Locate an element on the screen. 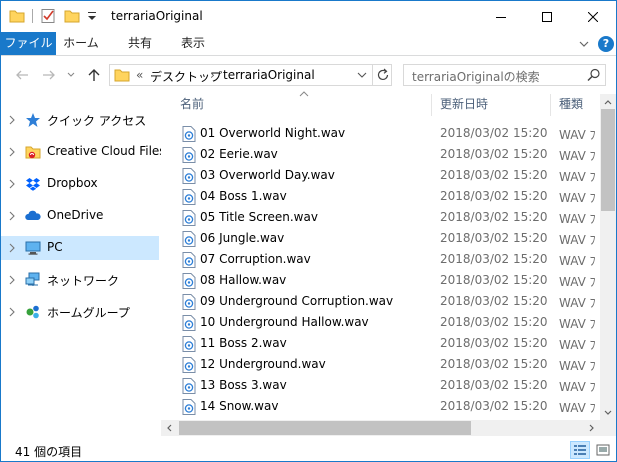 The image size is (617, 462). address-bar: « デスクトップ › terrariaOriginal is located at coordinates (250, 75).